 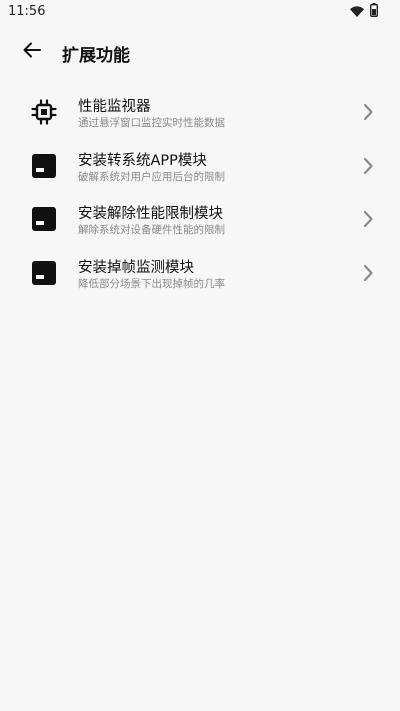 I want to click on item-title: 性能监视器, so click(x=114, y=107).